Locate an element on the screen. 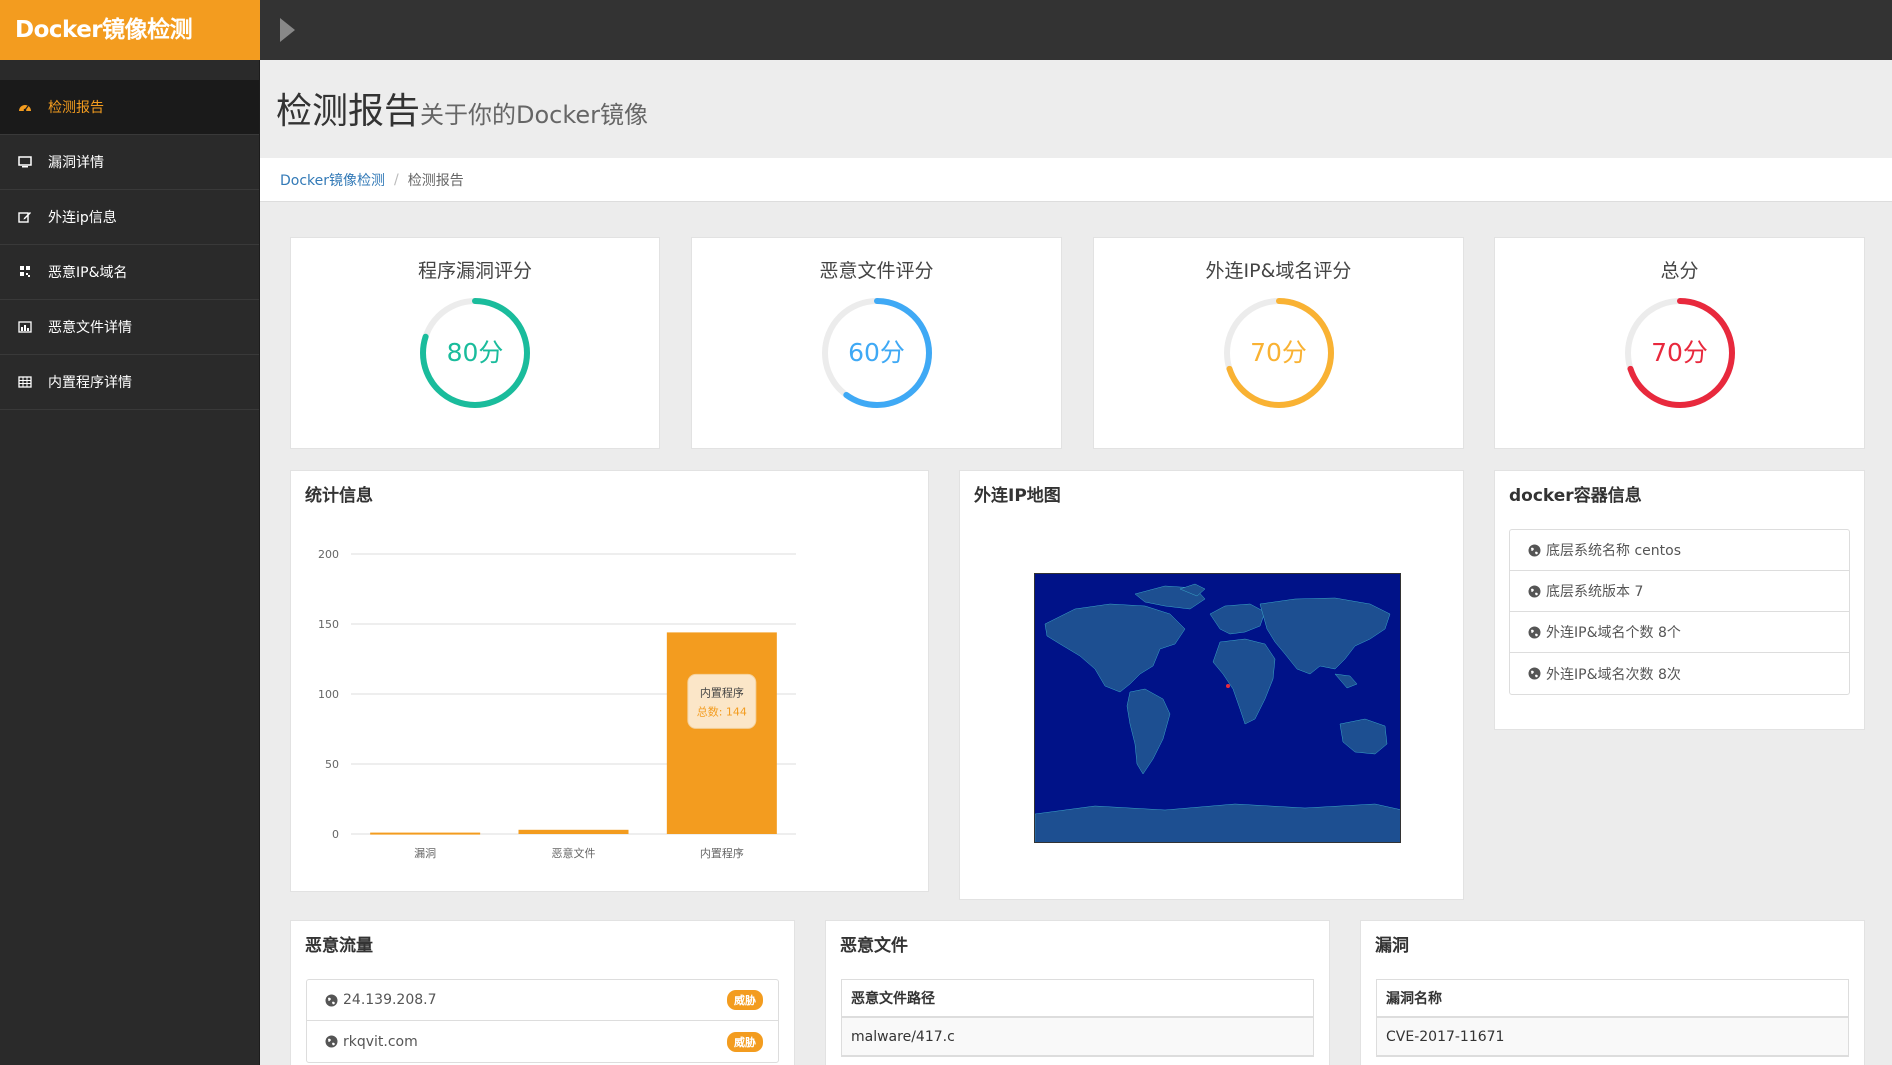  map-title: 外连IP地图 is located at coordinates (1017, 496).